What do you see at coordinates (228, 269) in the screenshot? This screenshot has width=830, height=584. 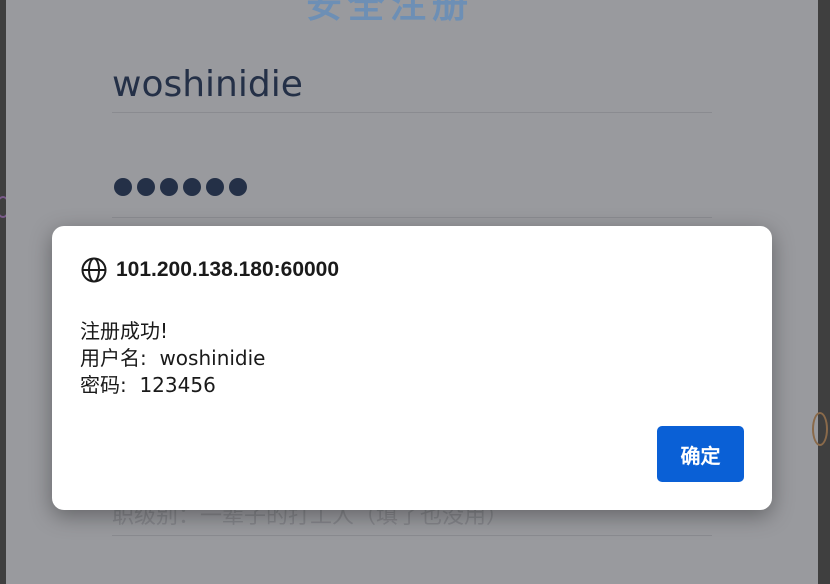 I see `dialog-origin: 101.200.138.180:60000` at bounding box center [228, 269].